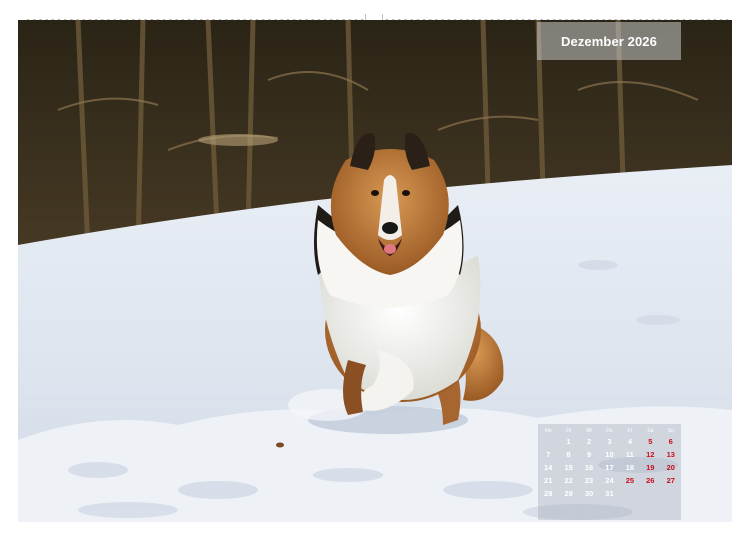 The height and width of the screenshot is (540, 750). Describe the element at coordinates (548, 493) in the screenshot. I see `day-cell: 28` at that location.